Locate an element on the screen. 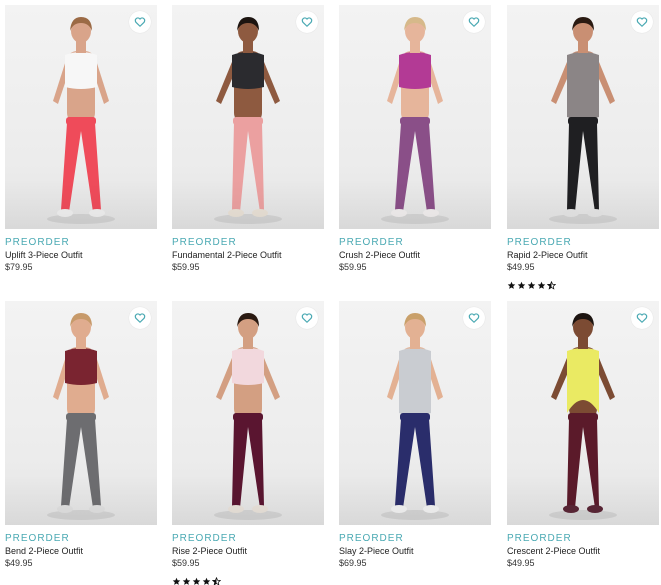  product-card: PREORDER Rapid 2-Piece Outfit $49.95 is located at coordinates (583, 147).